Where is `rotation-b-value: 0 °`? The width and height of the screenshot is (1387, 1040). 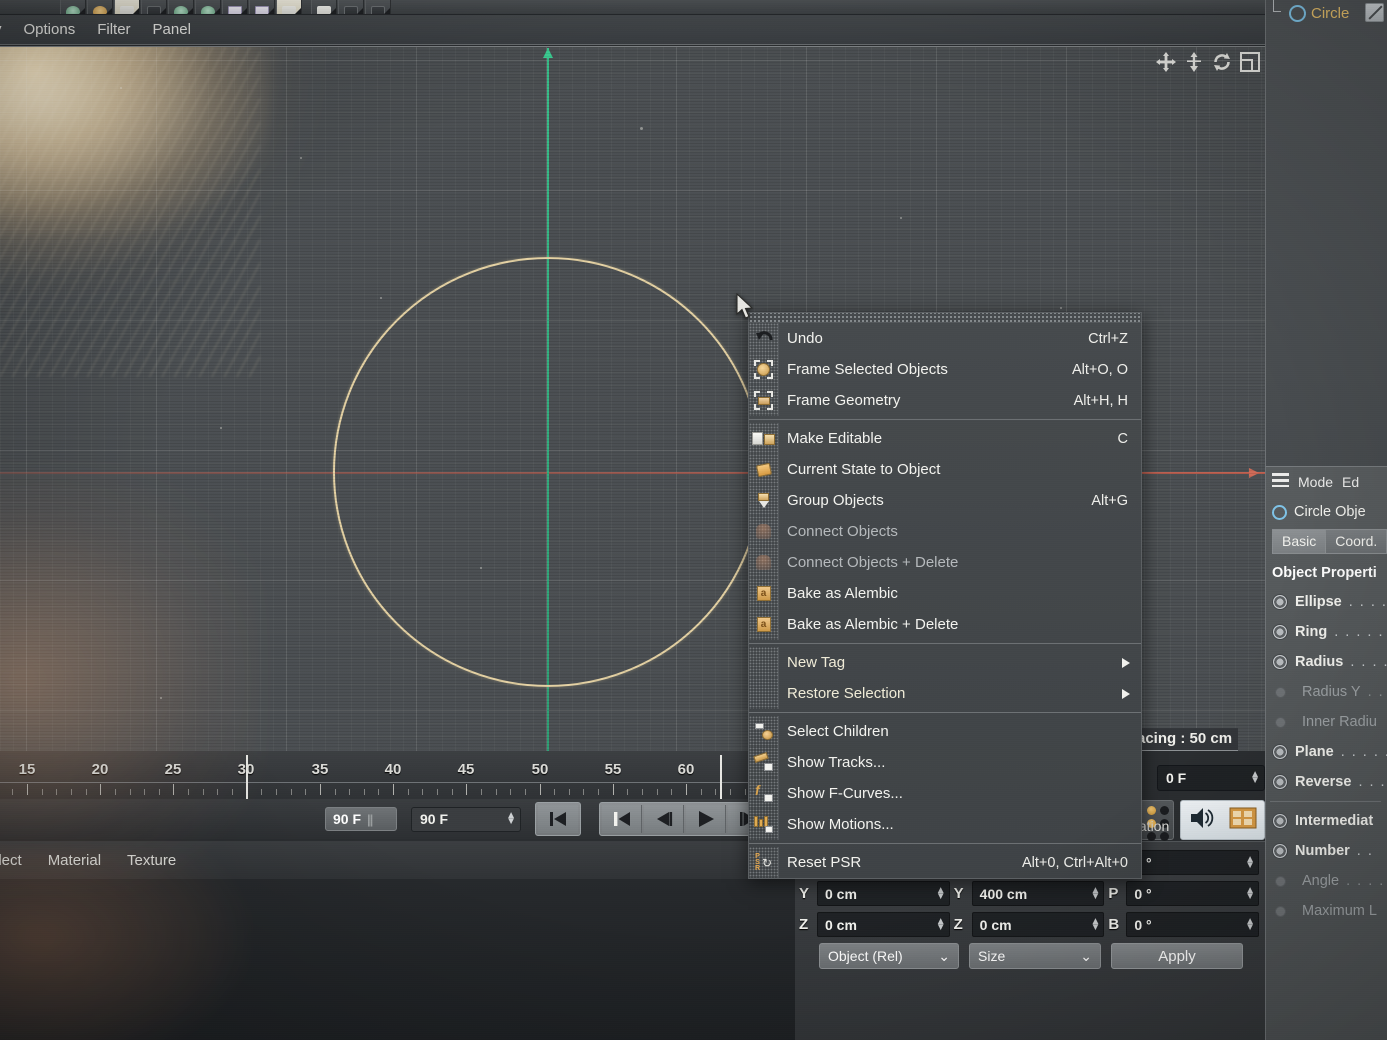
rotation-b-value: 0 ° is located at coordinates (1143, 924).